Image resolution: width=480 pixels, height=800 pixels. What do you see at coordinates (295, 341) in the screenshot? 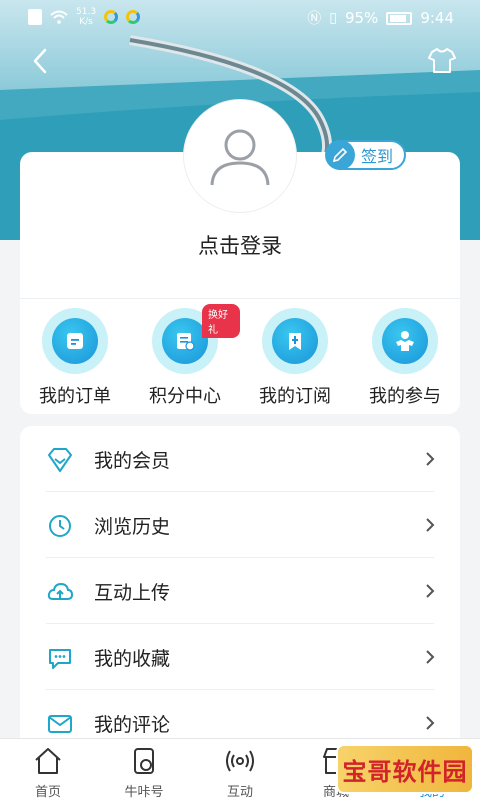
I see `bookmark-icon` at bounding box center [295, 341].